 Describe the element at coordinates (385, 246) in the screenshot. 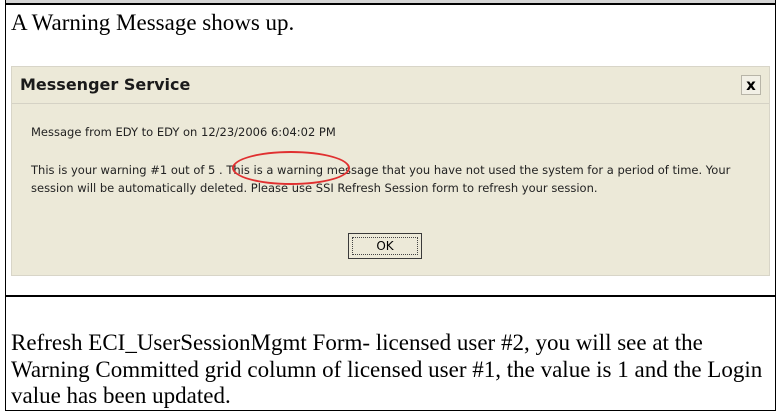

I see `ok-button: OK` at that location.